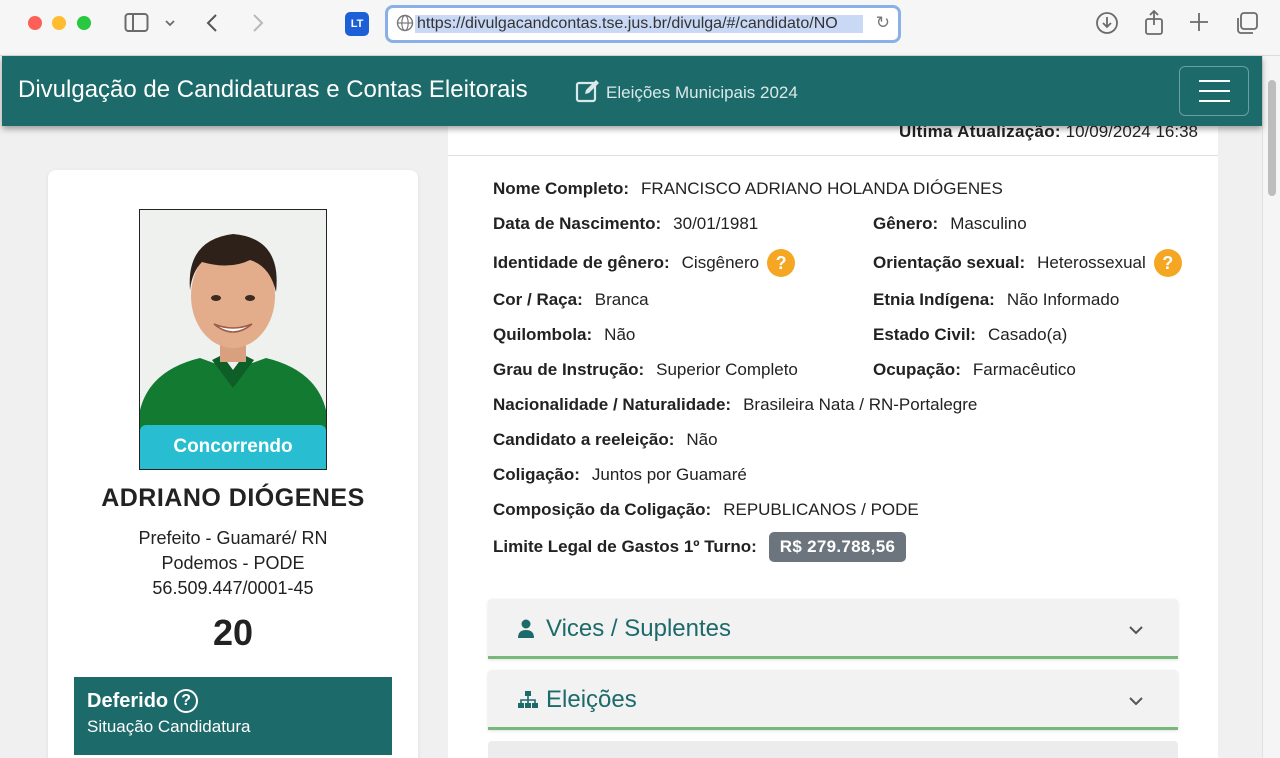  What do you see at coordinates (526, 631) in the screenshot?
I see `user-icon` at bounding box center [526, 631].